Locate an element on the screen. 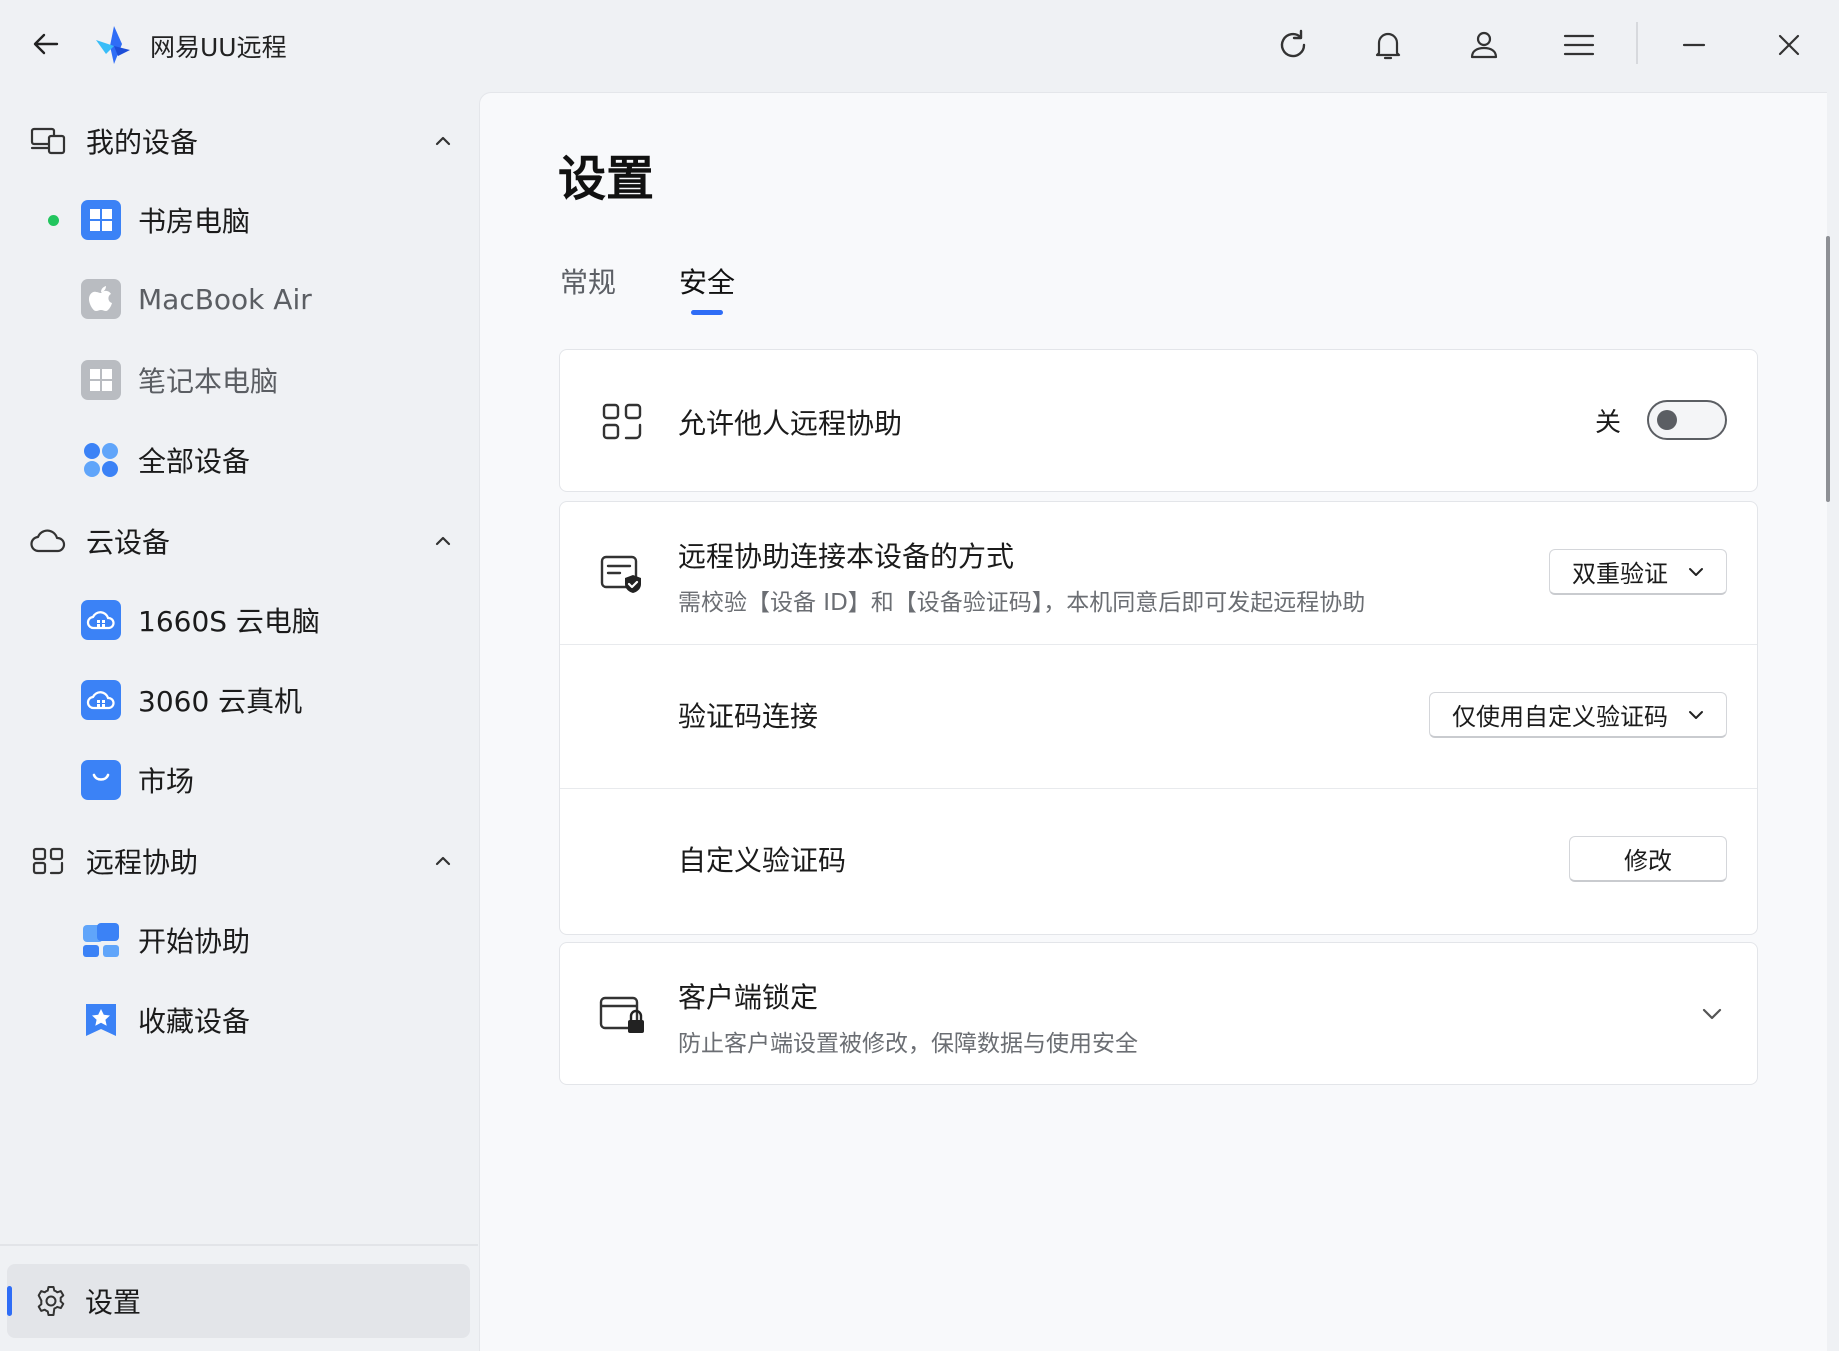  sidebar-section-label: 我的设备 is located at coordinates (142, 142).